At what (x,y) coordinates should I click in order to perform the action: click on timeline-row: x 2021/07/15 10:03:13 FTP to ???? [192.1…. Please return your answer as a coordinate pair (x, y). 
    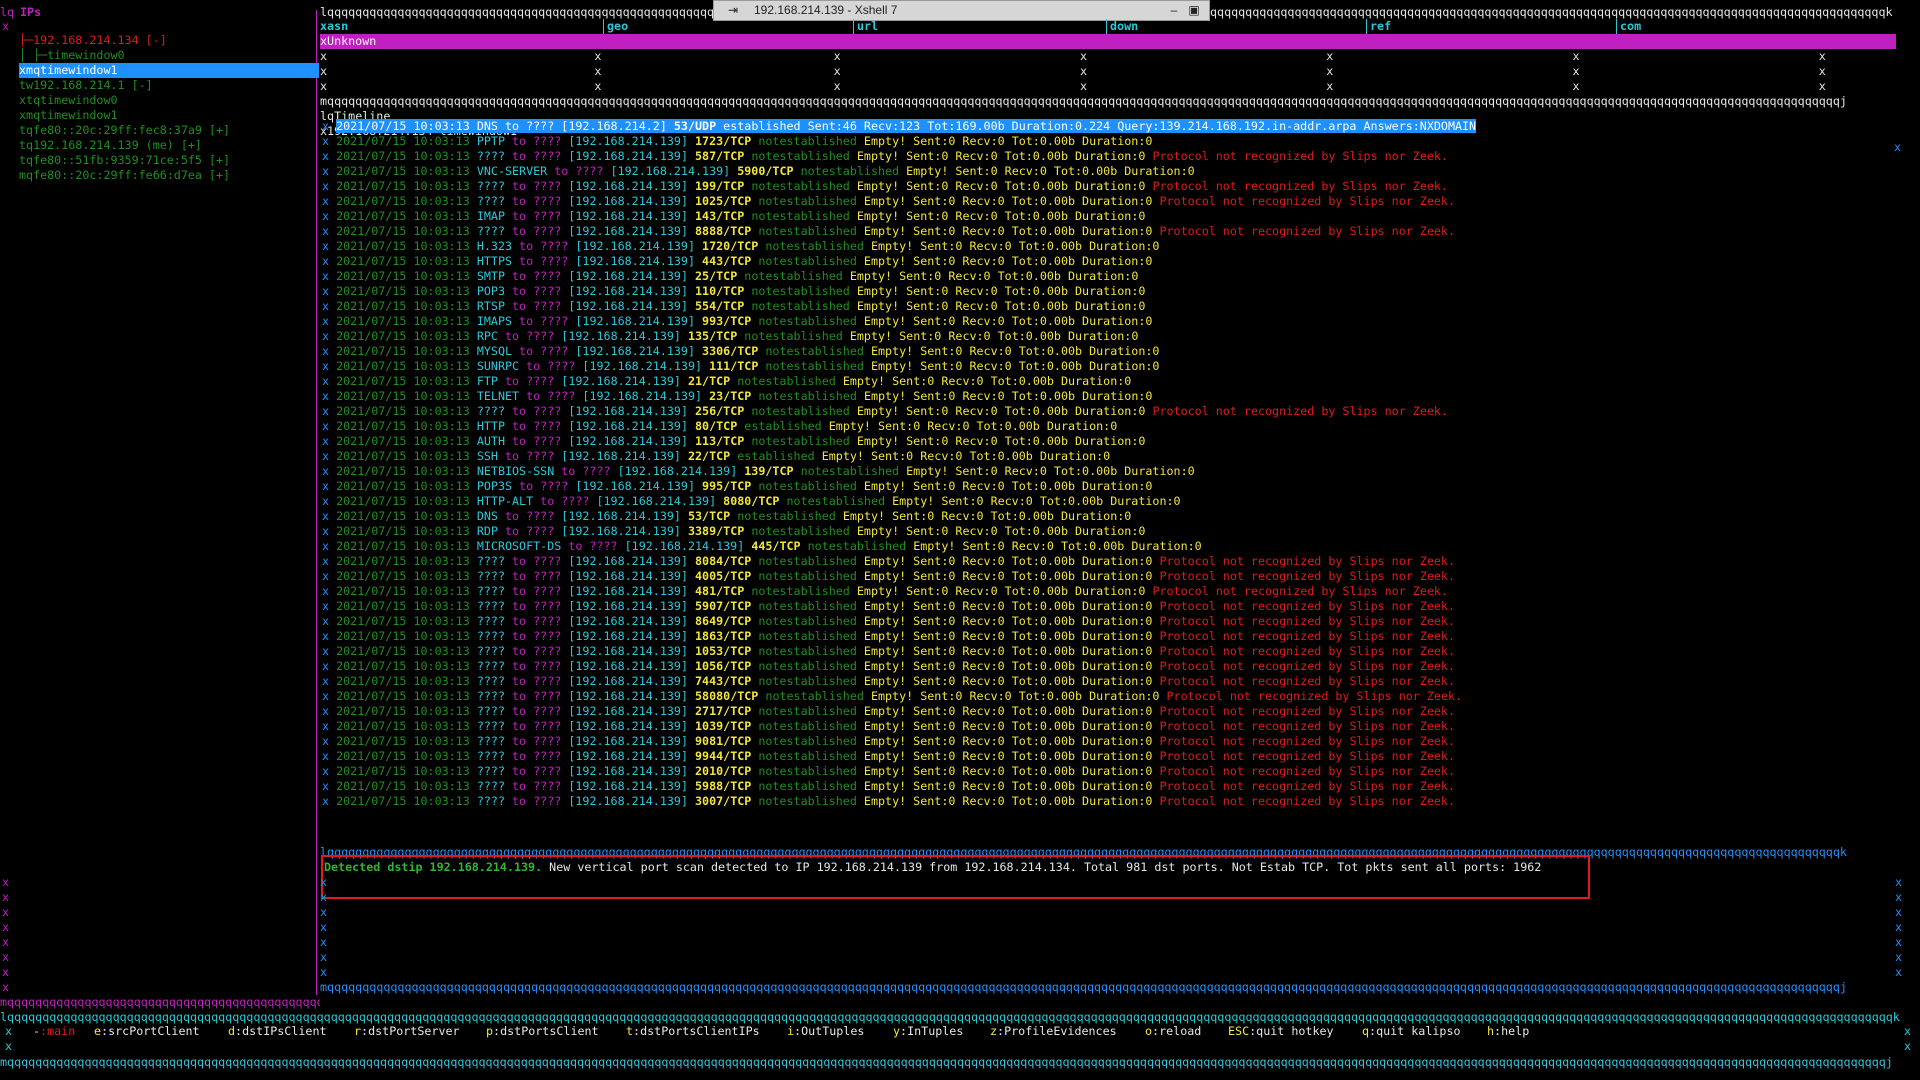
    Looking at the image, I should click on (726, 381).